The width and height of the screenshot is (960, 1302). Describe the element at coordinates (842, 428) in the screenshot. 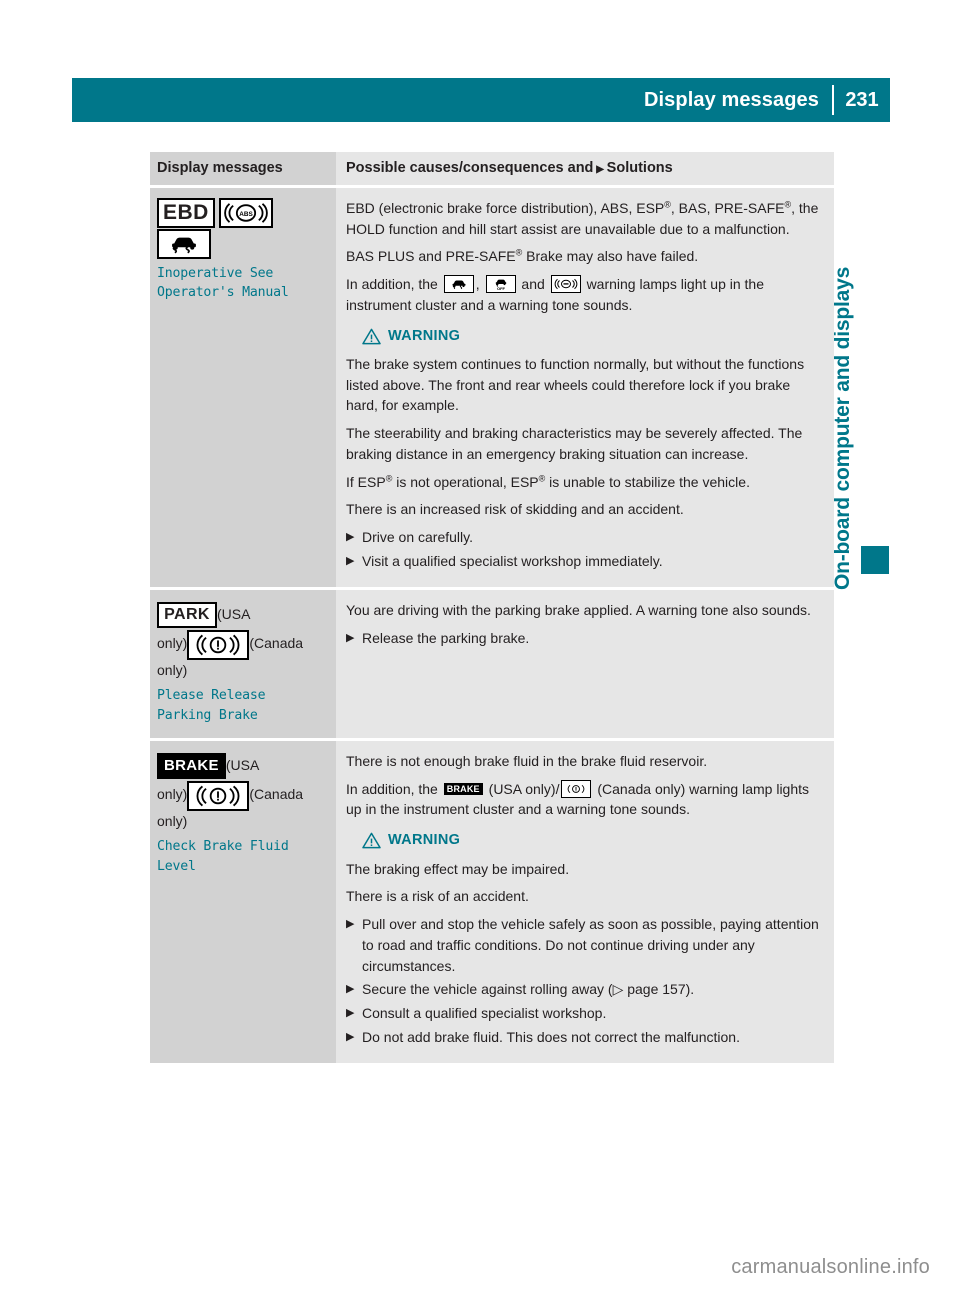

I see `chapter-side-tab-label: On-board computer and displays` at that location.